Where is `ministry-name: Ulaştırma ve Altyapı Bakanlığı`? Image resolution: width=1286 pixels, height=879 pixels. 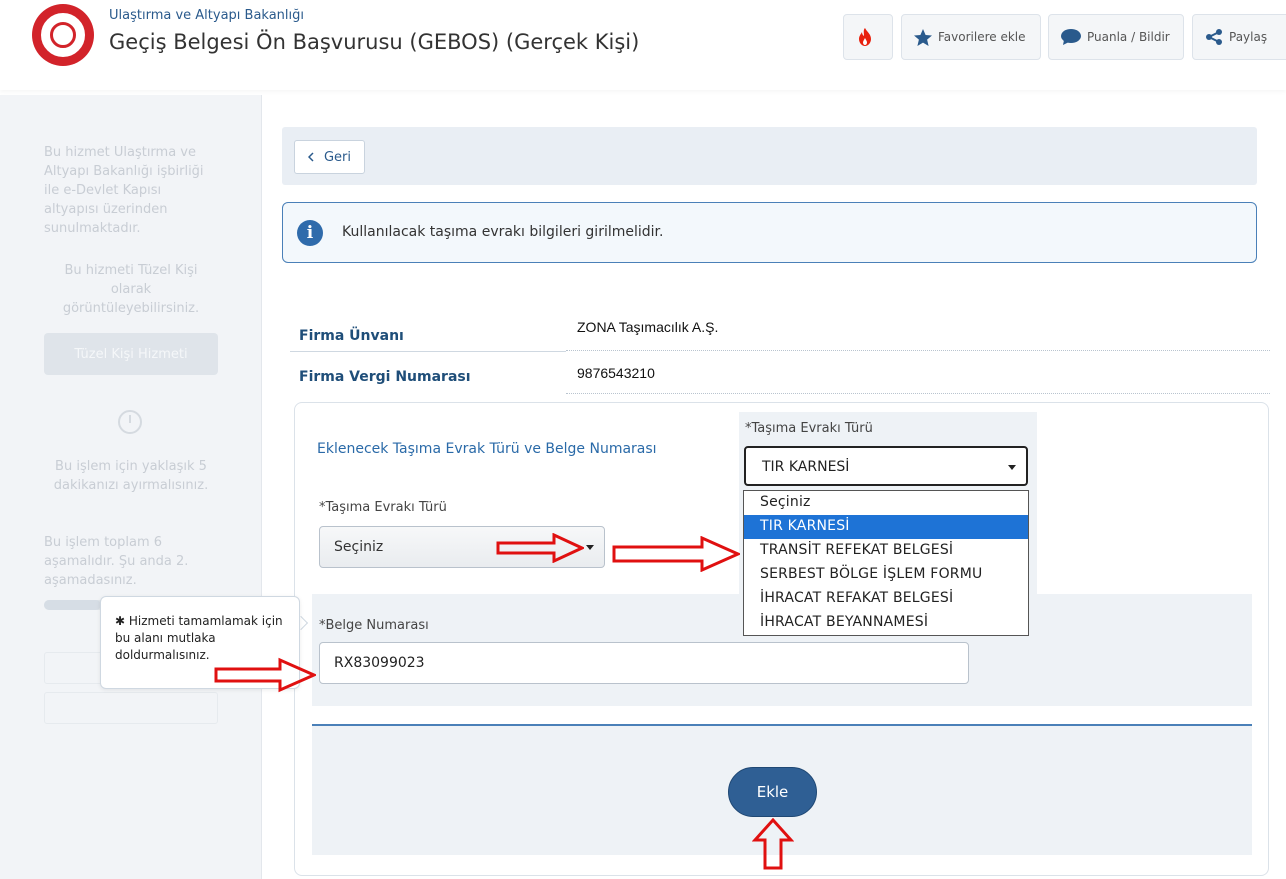
ministry-name: Ulaştırma ve Altyapı Bakanlığı is located at coordinates (206, 15).